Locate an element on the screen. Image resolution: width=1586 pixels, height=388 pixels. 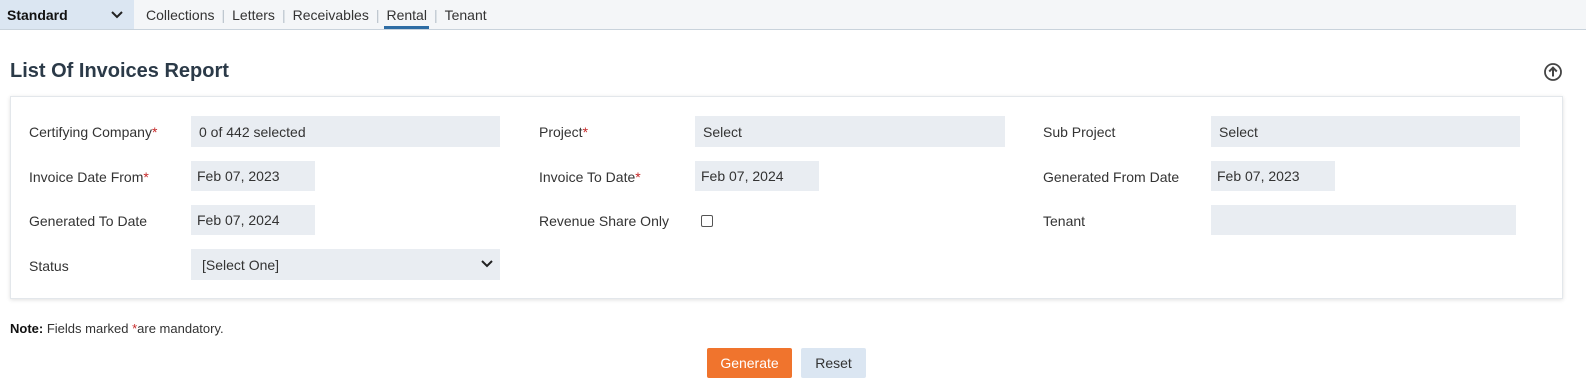
tab-rental: Rental is located at coordinates (407, 14).